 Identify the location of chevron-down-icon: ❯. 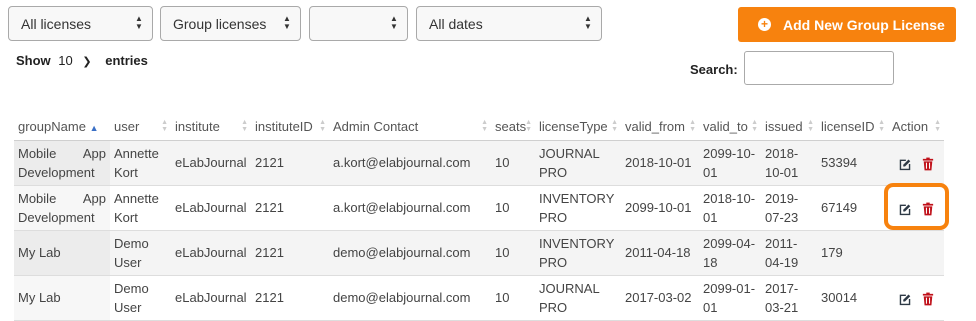
(86, 62).